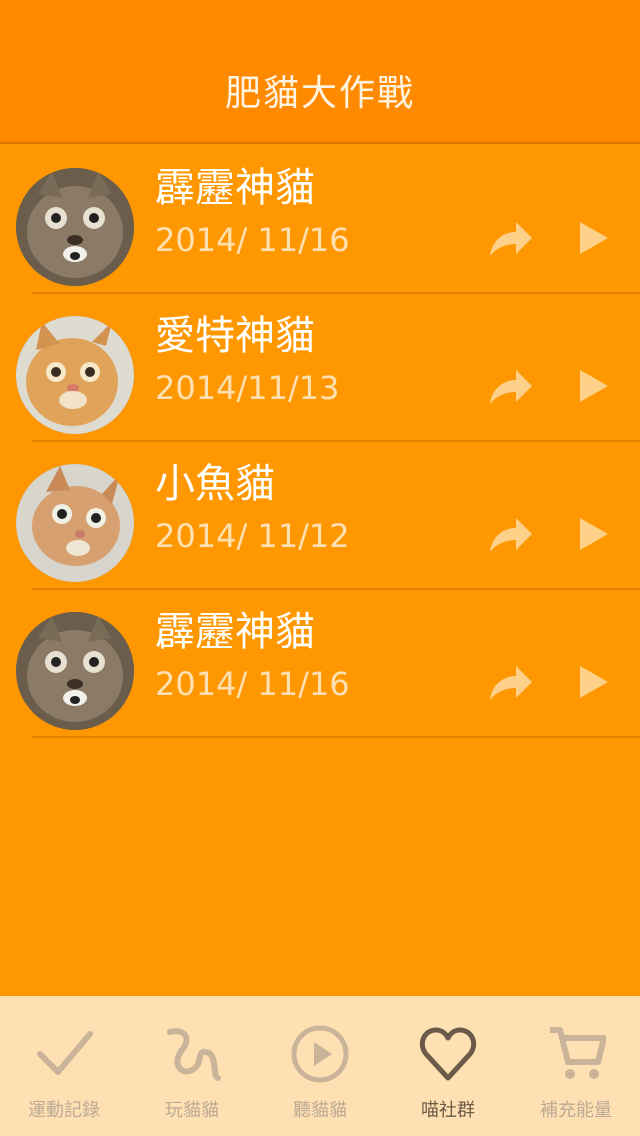  I want to click on tab-label: 聽貓貓, so click(320, 1110).